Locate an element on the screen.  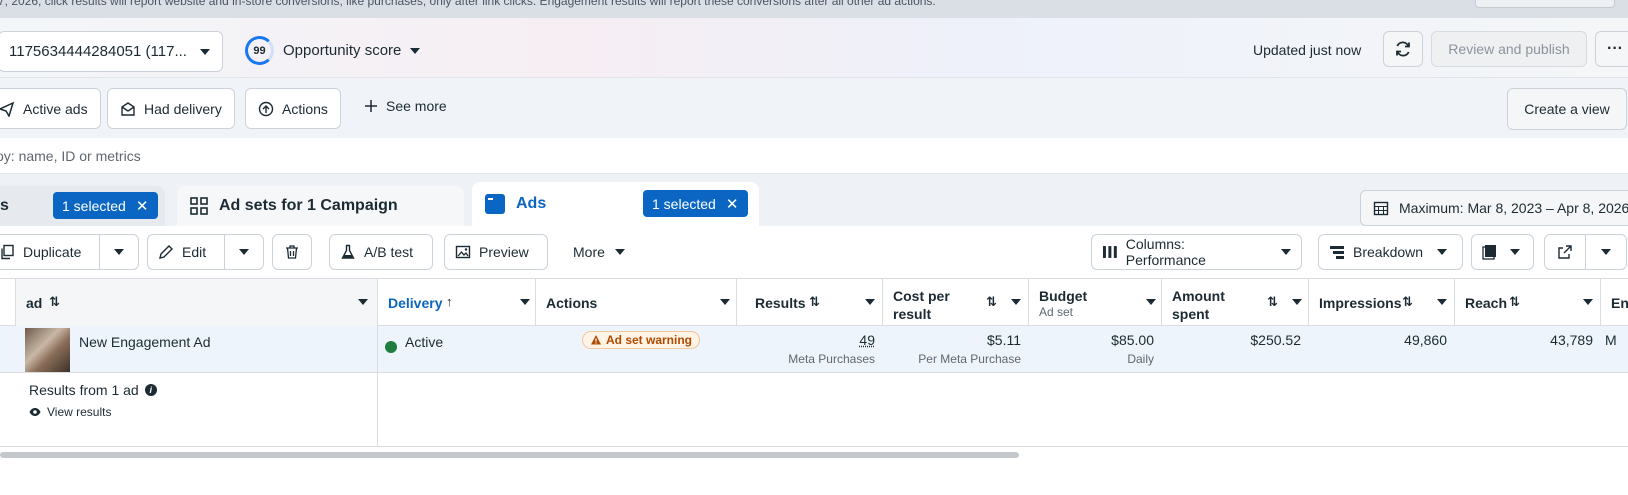
export-dropdown is located at coordinates (1606, 252).